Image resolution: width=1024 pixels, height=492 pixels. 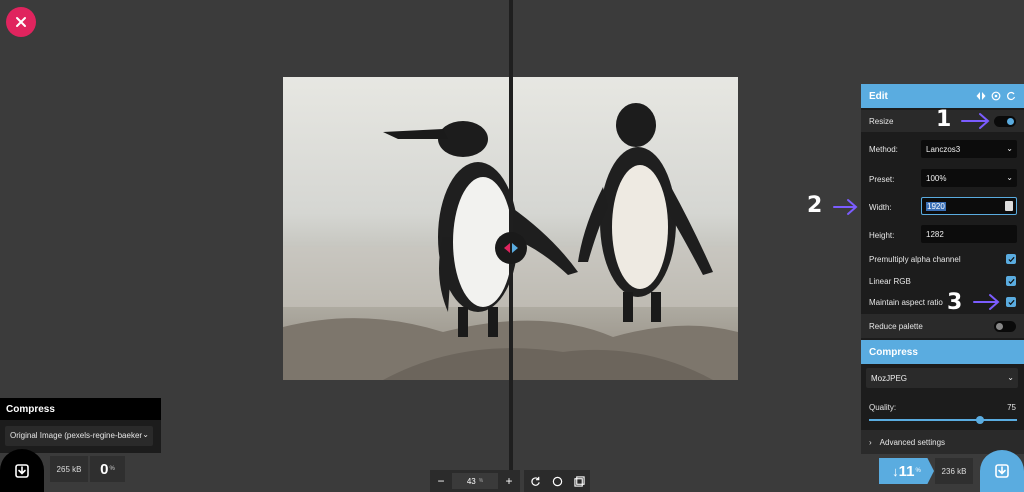 I want to click on split-handle, so click(x=511, y=248).